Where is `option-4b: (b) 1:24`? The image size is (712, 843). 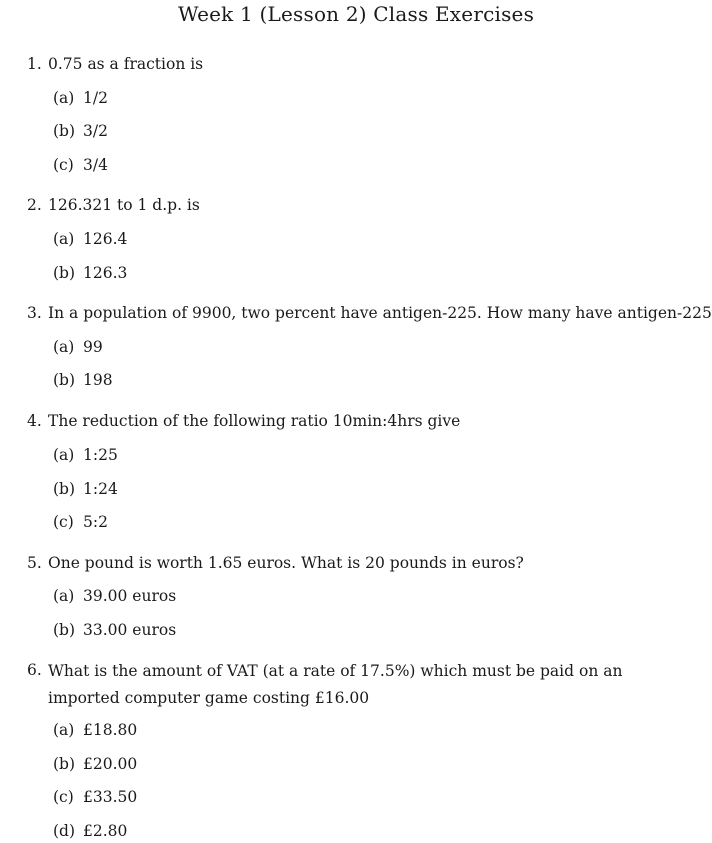 option-4b: (b) 1:24 is located at coordinates (85, 489).